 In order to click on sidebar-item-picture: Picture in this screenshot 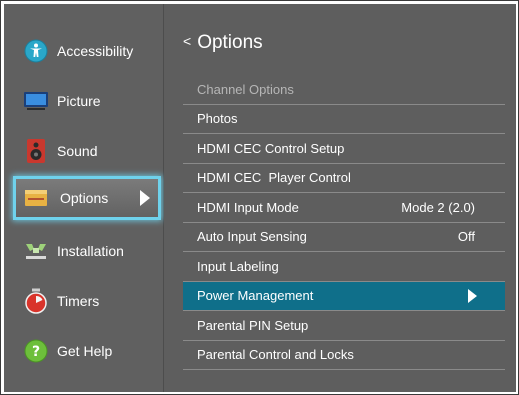, I will do `click(84, 101)`.